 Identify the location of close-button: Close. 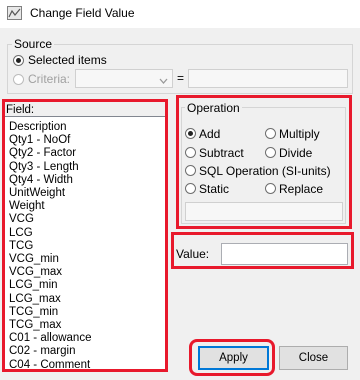
(313, 358).